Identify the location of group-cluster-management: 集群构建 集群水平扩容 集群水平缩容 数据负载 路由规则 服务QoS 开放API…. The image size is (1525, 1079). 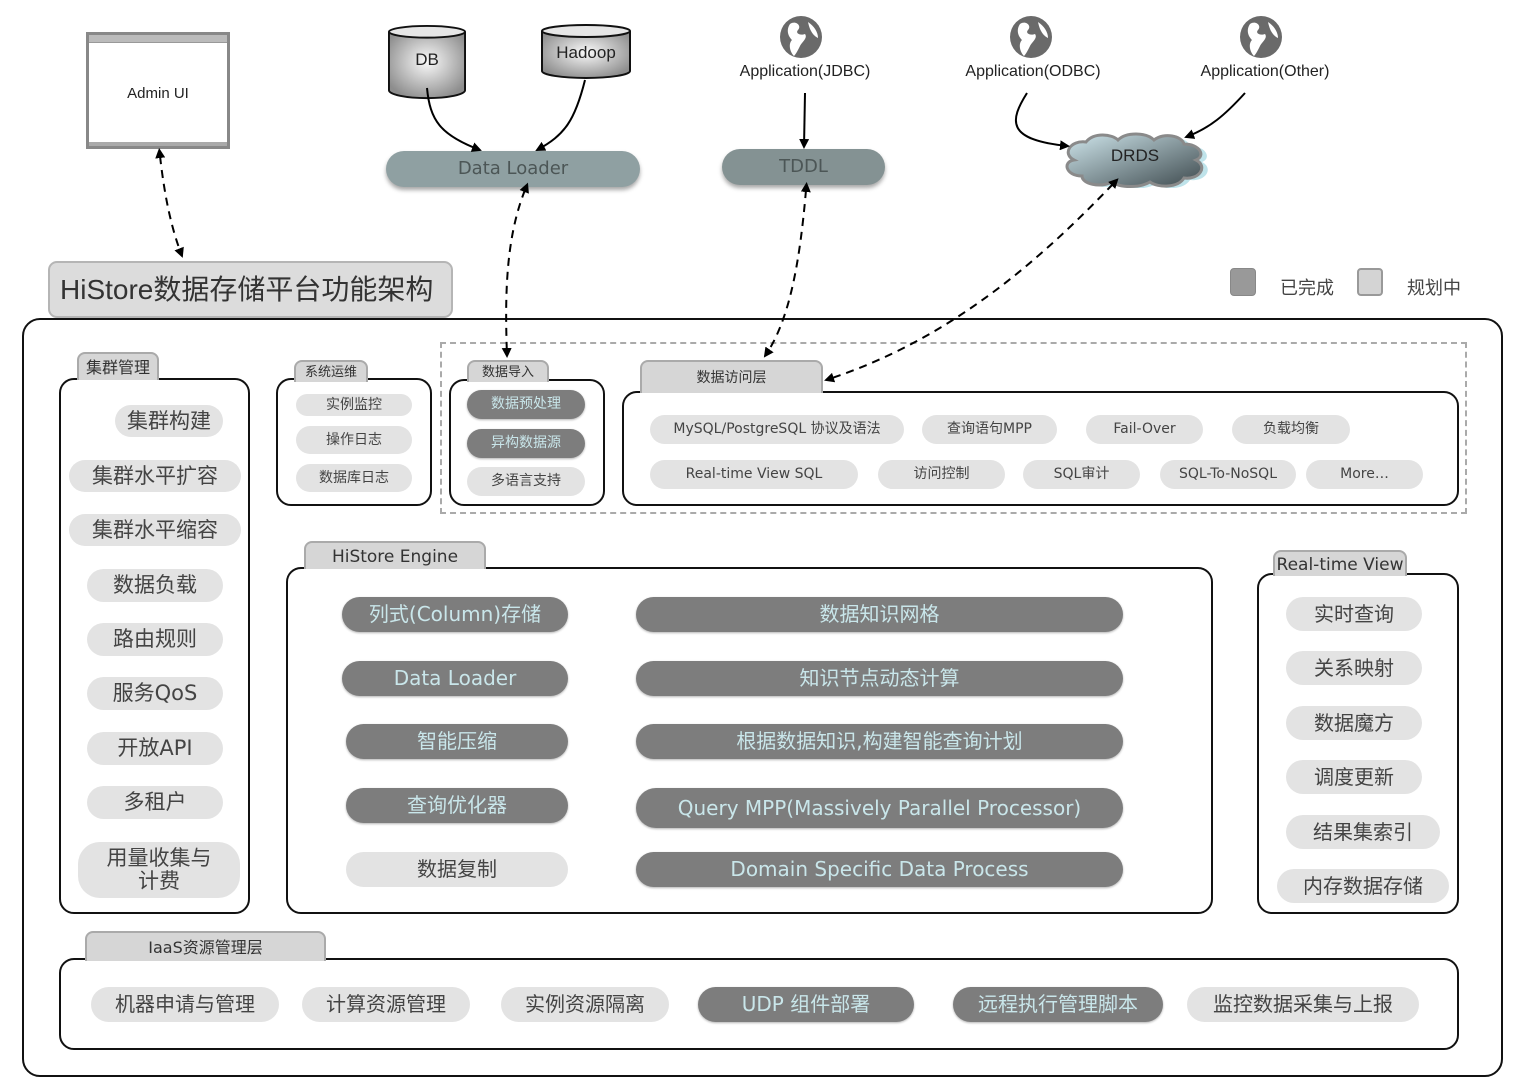
(154, 646).